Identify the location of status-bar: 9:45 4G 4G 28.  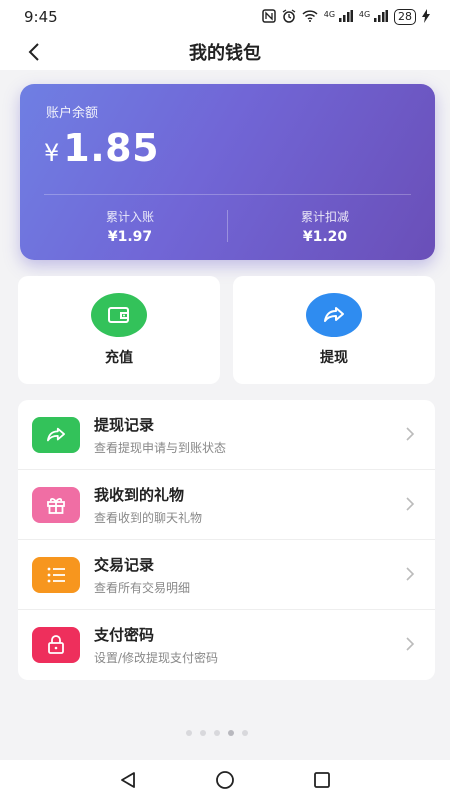
(225, 17).